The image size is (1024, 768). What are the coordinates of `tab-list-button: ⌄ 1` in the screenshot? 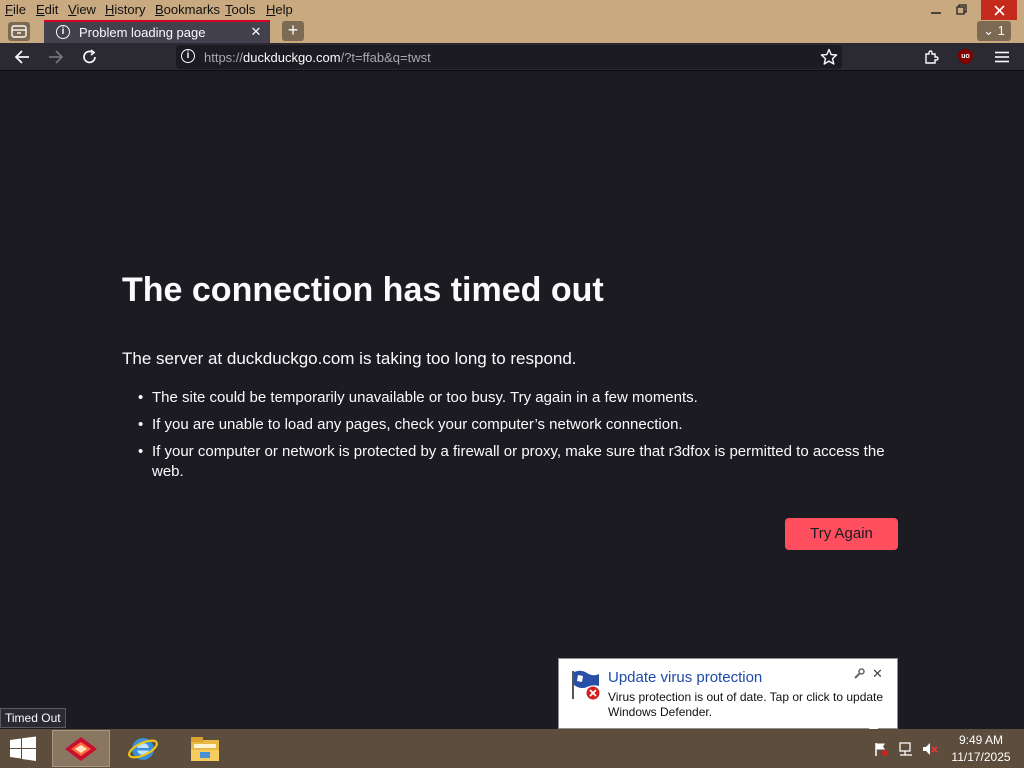 It's located at (994, 31).